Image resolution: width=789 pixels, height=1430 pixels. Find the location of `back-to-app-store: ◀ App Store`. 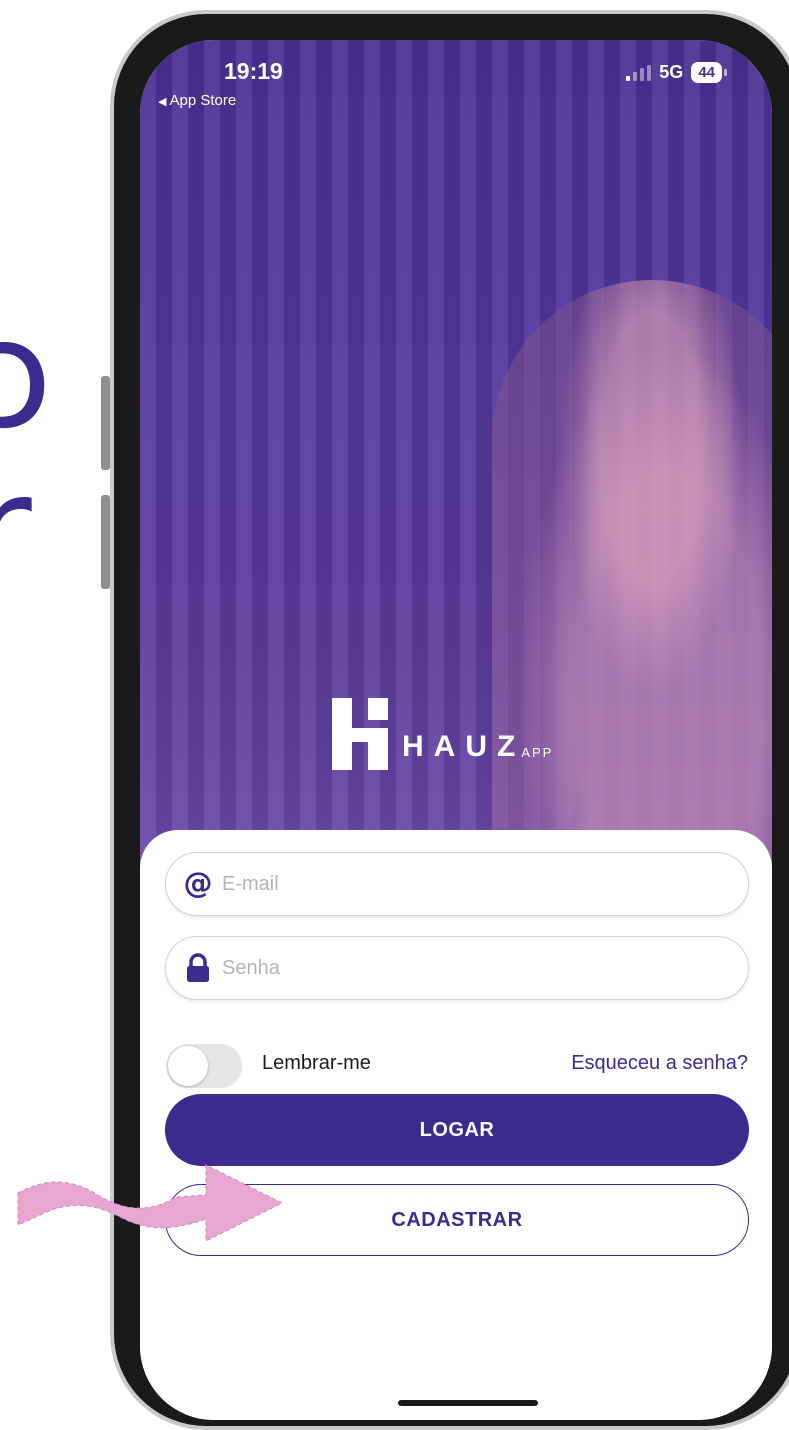

back-to-app-store: ◀ App Store is located at coordinates (197, 100).